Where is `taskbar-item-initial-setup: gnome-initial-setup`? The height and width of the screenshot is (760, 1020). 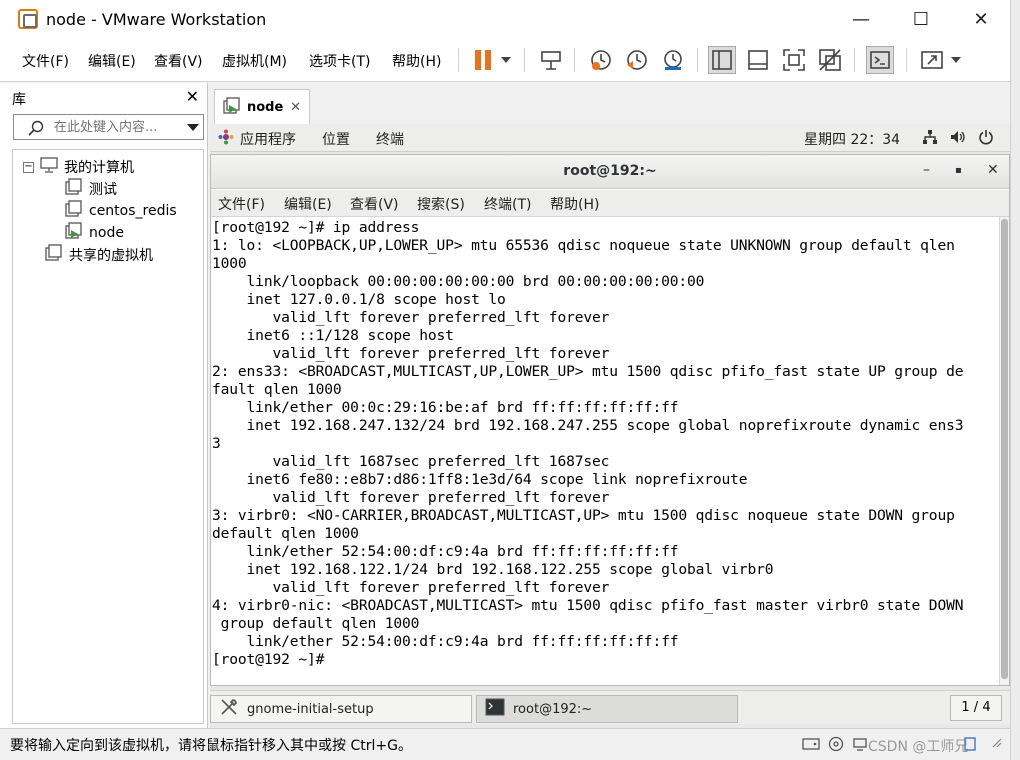
taskbar-item-initial-setup: gnome-initial-setup is located at coordinates (341, 709).